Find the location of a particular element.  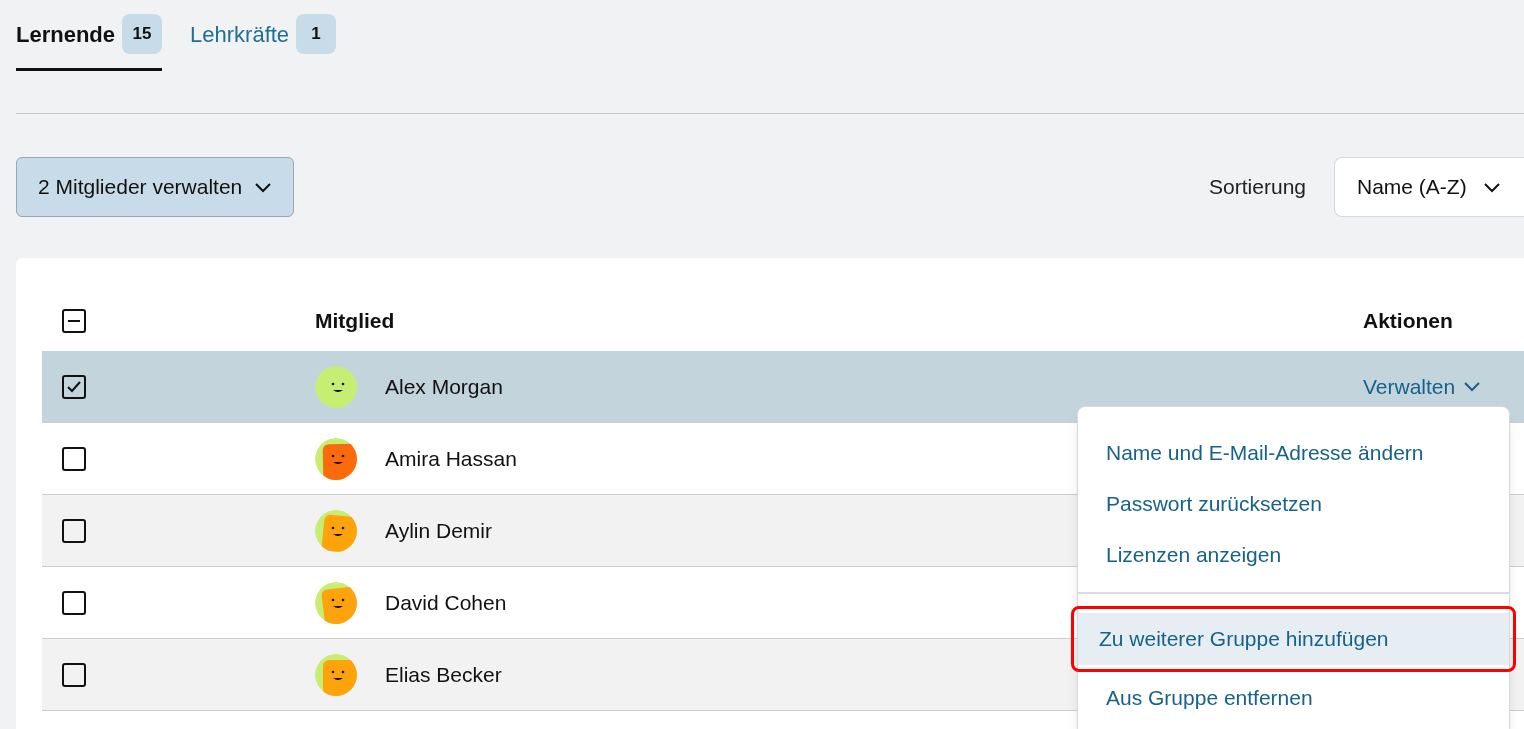

member-name: Alex Morgan is located at coordinates (444, 386).